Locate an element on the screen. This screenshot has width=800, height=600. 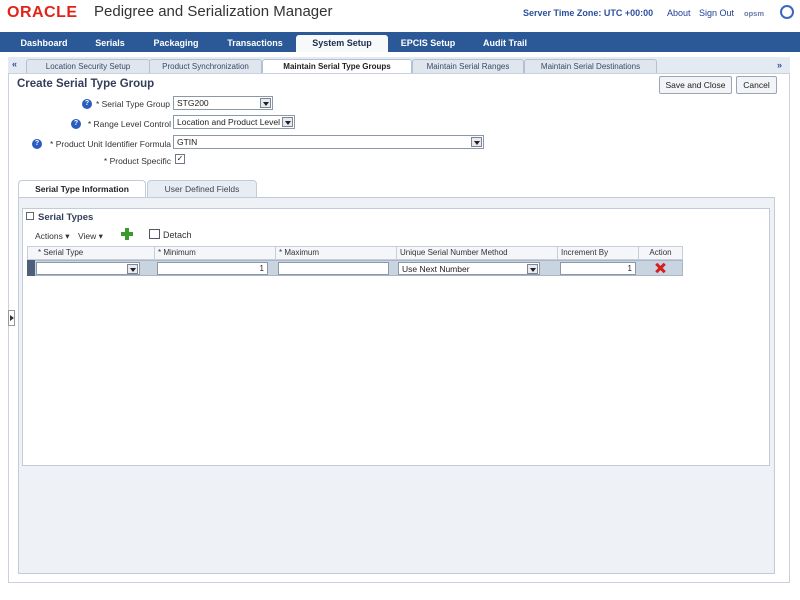
add-row-icon is located at coordinates (127, 234).